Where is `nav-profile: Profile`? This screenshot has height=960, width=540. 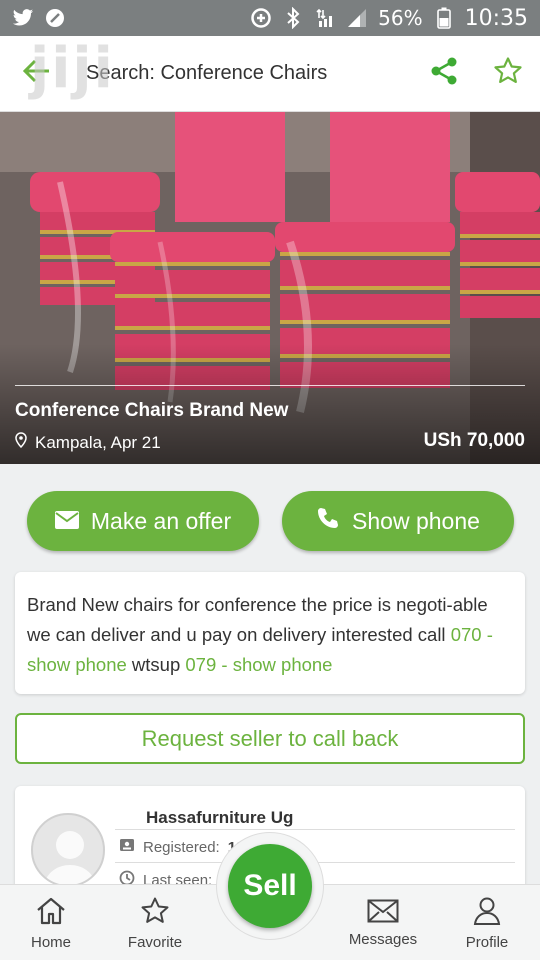
nav-profile: Profile is located at coordinates (487, 922).